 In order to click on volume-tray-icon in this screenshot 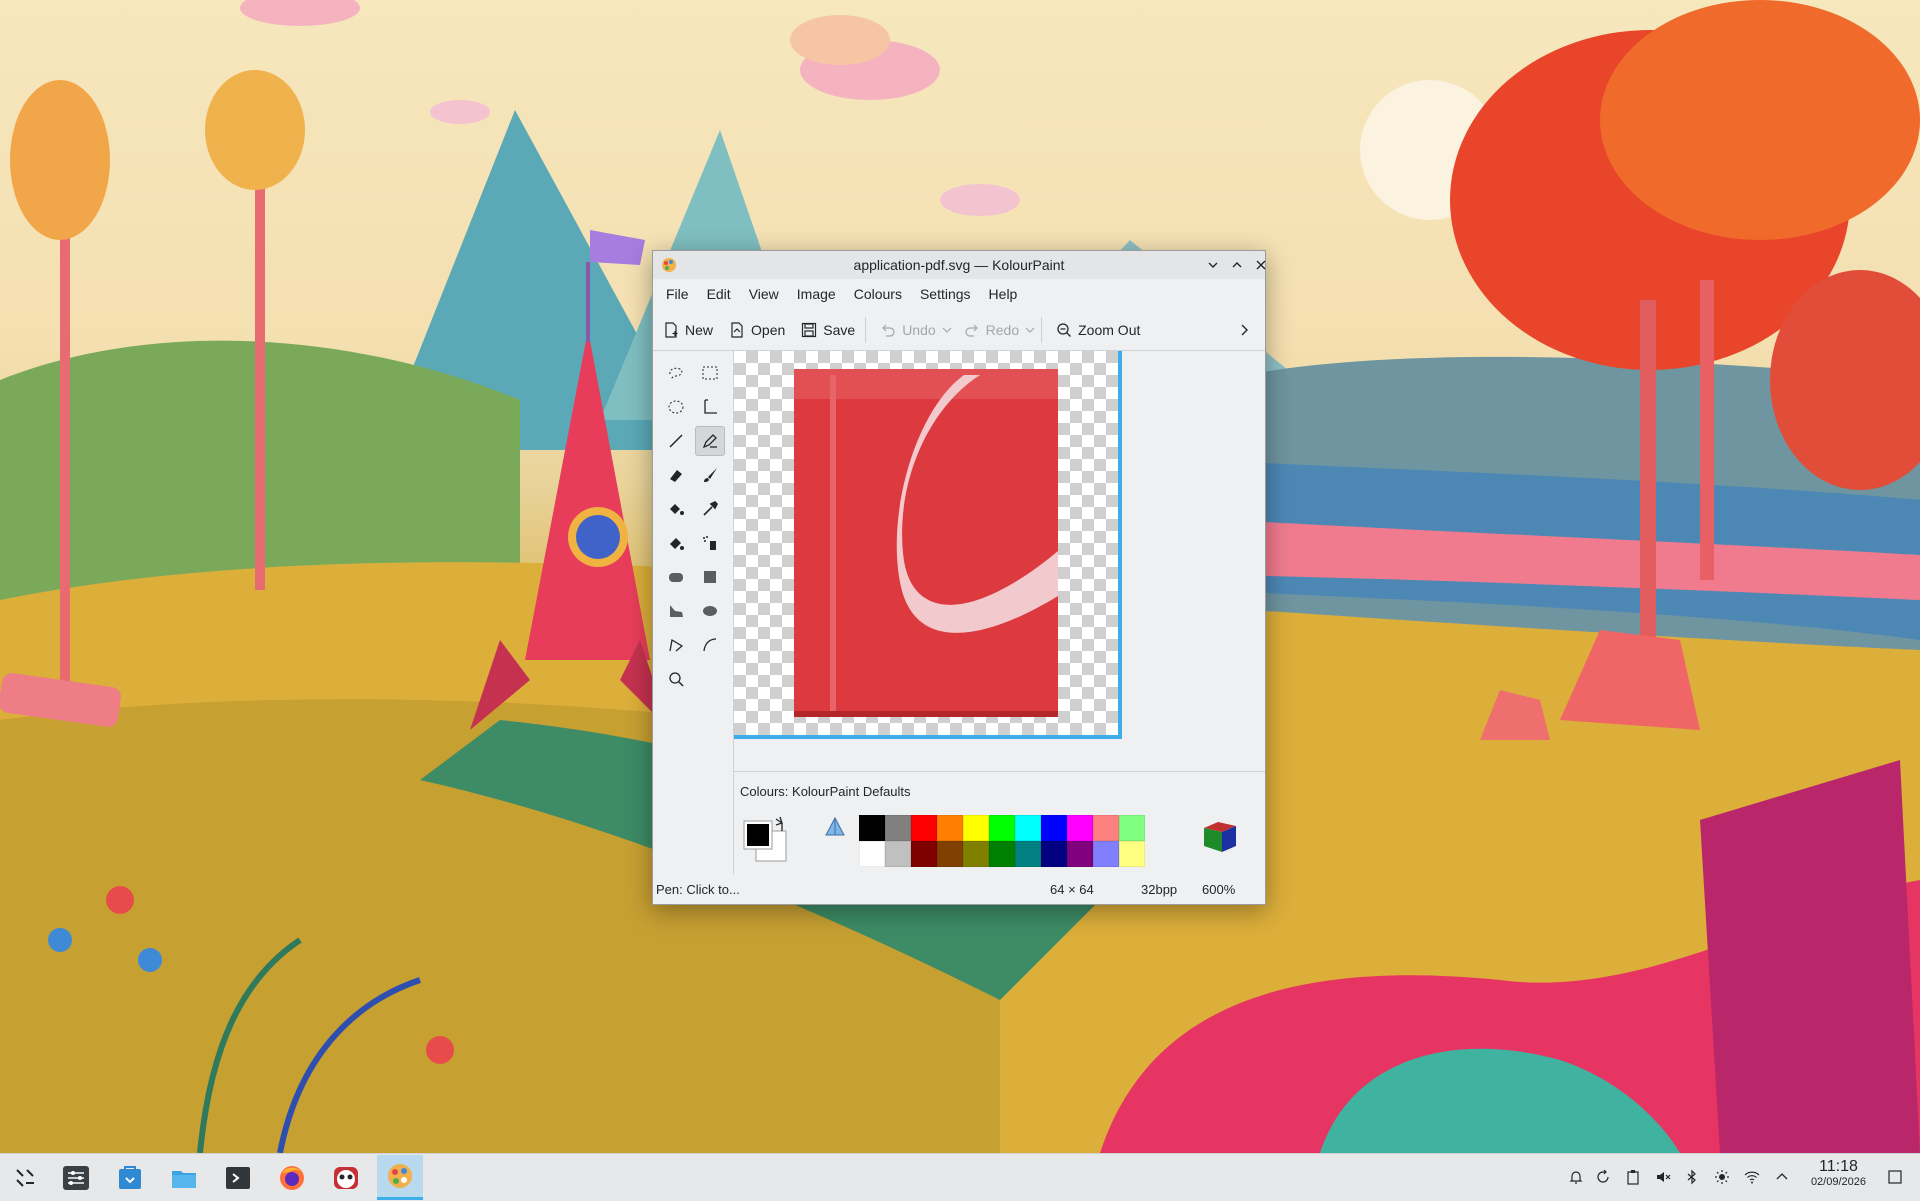, I will do `click(1663, 1177)`.